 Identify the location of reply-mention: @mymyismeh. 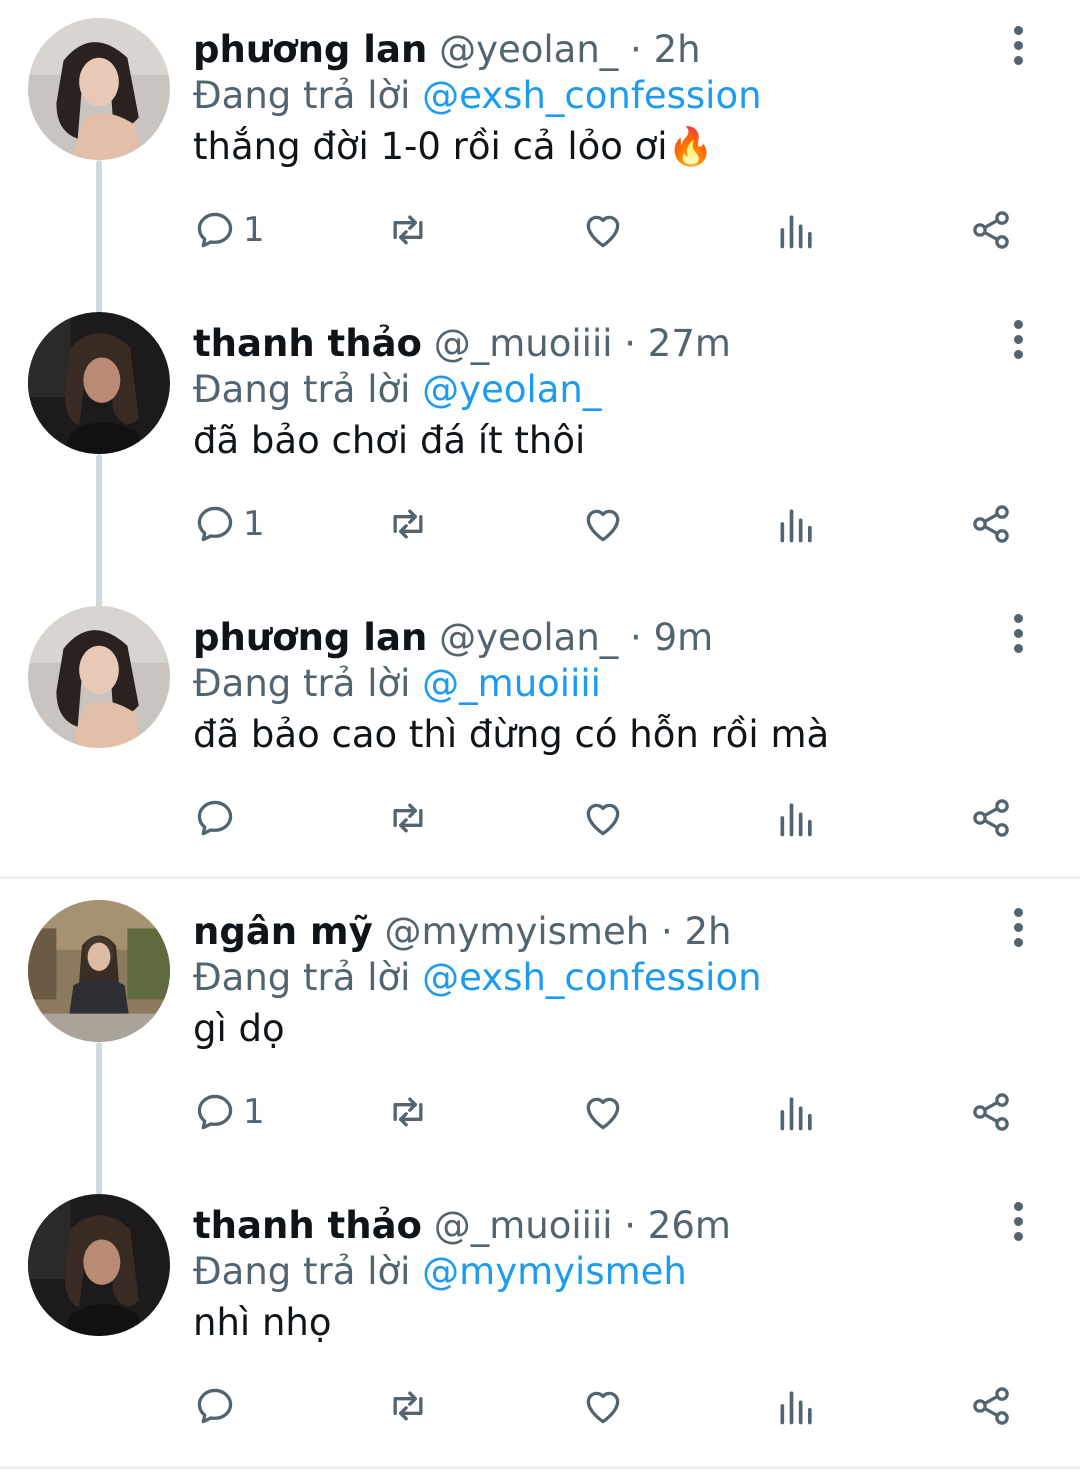
(554, 1271).